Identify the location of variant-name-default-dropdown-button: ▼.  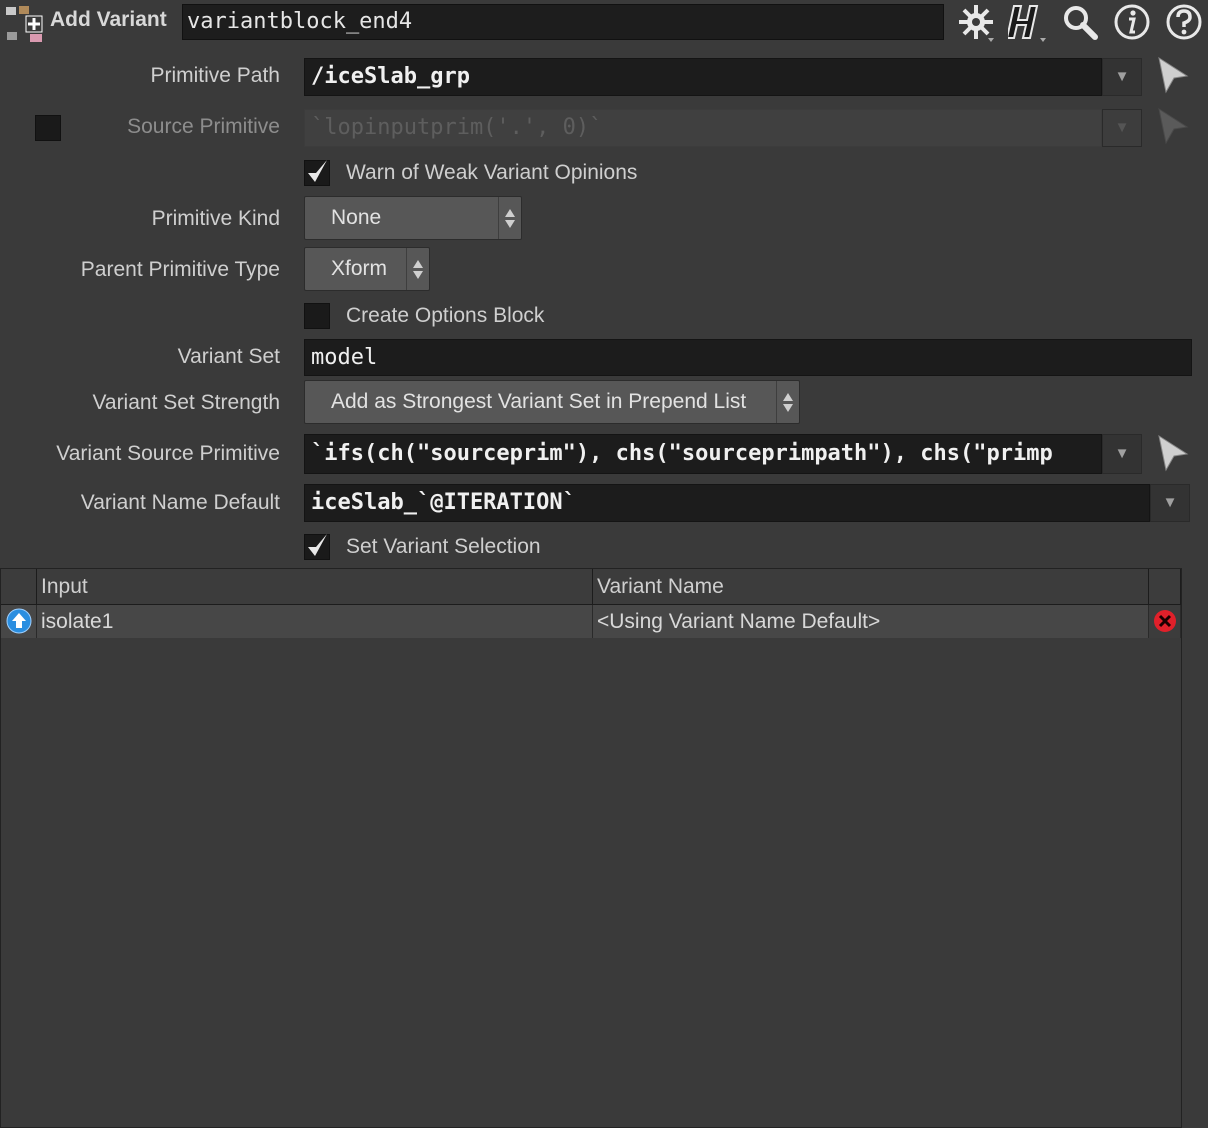
(1170, 503).